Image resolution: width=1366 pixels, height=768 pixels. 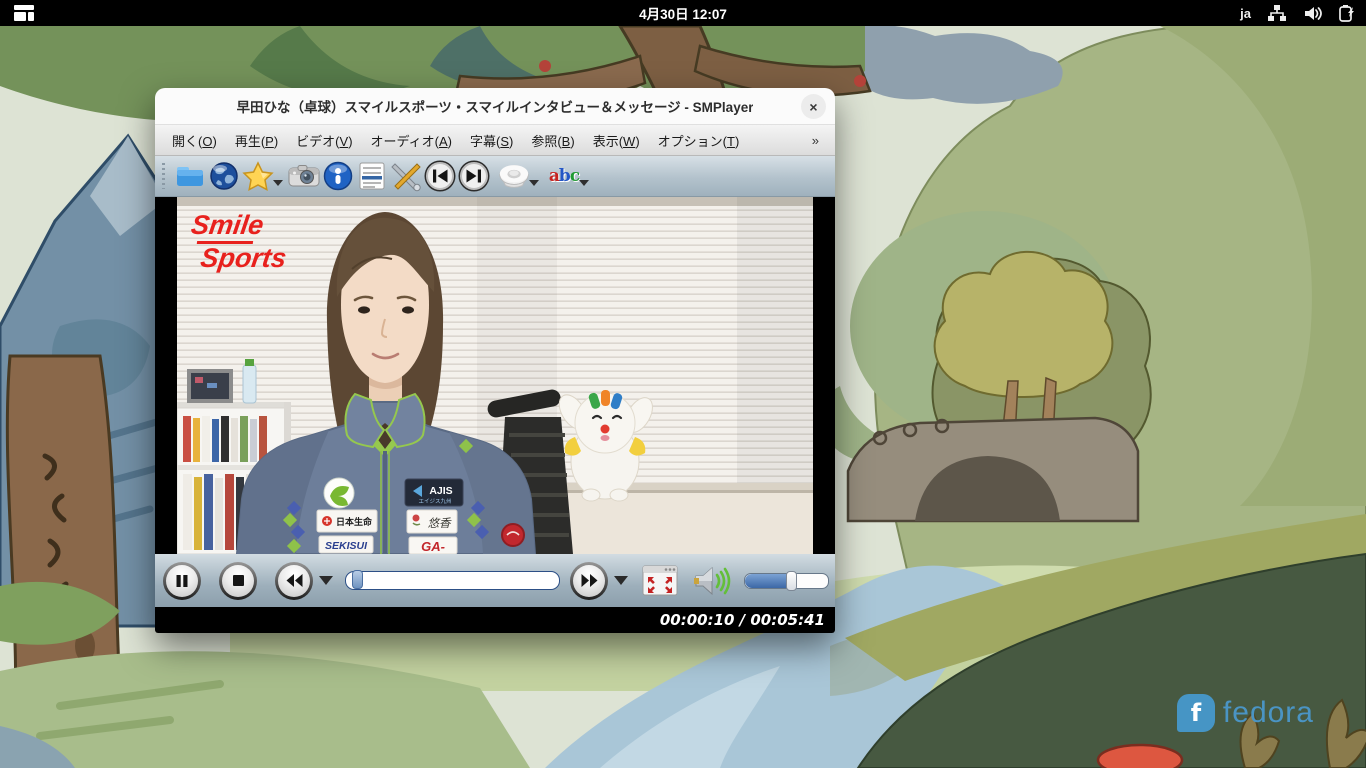 I want to click on seek-slider, so click(x=452, y=580).